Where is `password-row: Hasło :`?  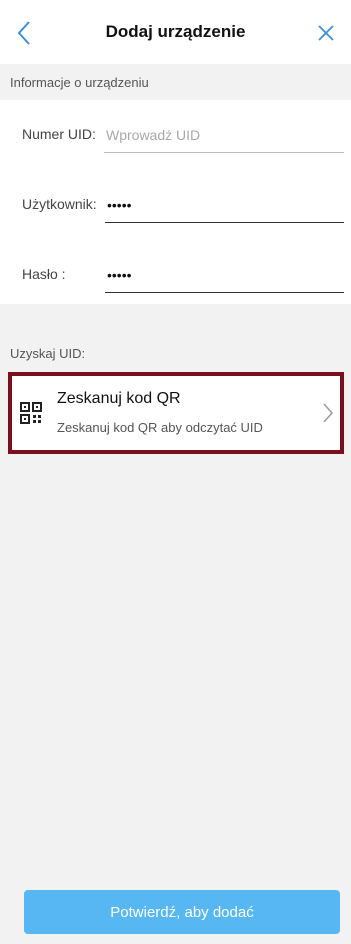 password-row: Hasło : is located at coordinates (175, 274).